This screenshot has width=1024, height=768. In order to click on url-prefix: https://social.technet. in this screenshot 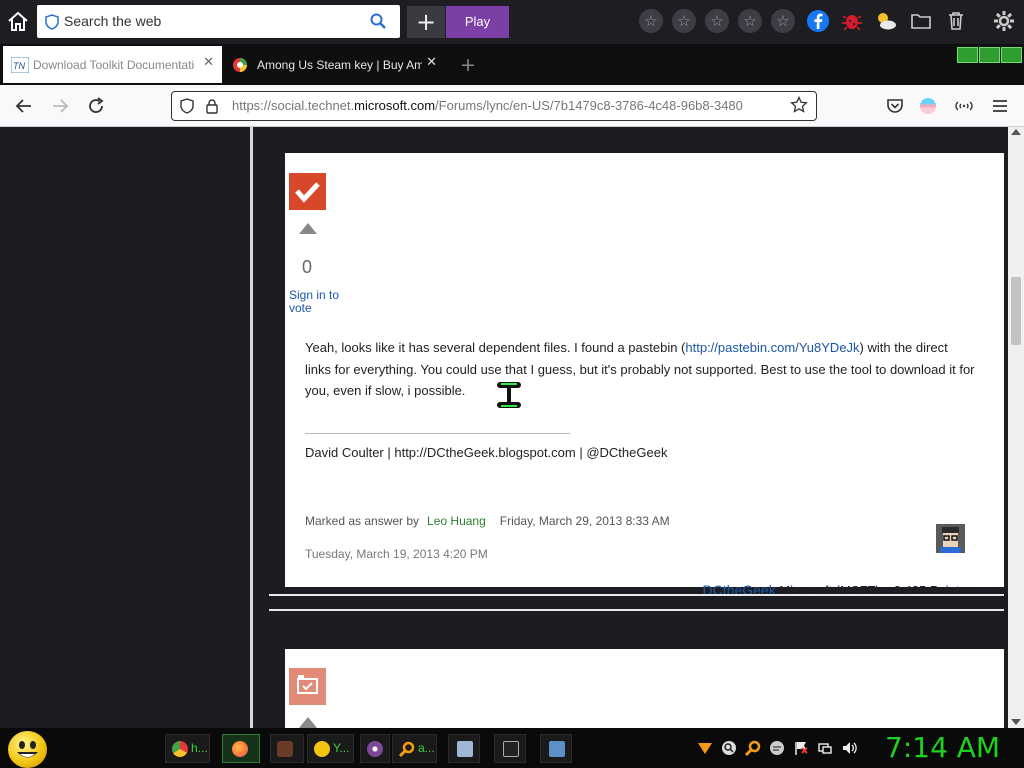, I will do `click(293, 105)`.